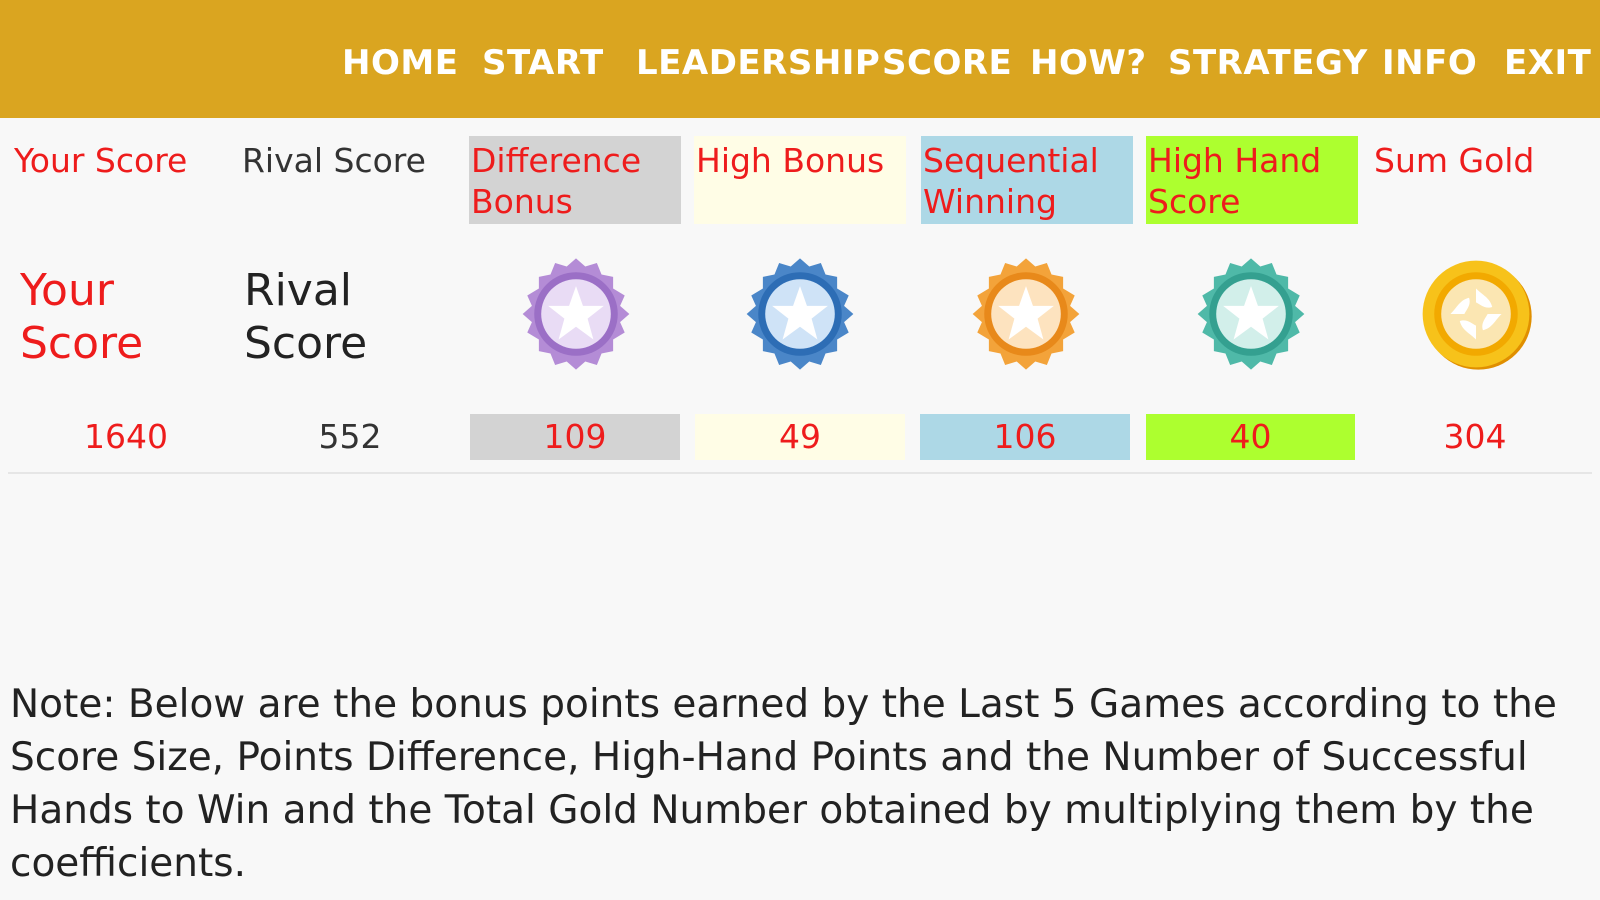 This screenshot has height=900, width=1600. What do you see at coordinates (67, 290) in the screenshot?
I see `your-score-label-word1: Your` at bounding box center [67, 290].